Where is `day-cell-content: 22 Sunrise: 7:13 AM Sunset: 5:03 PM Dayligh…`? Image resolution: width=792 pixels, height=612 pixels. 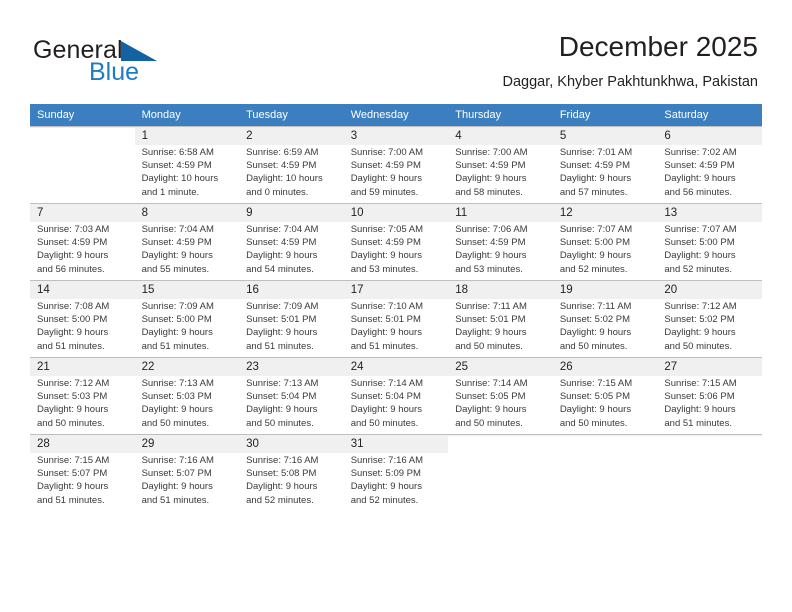 day-cell-content: 22 Sunrise: 7:13 AM Sunset: 5:03 PM Dayligh… is located at coordinates (187, 396).